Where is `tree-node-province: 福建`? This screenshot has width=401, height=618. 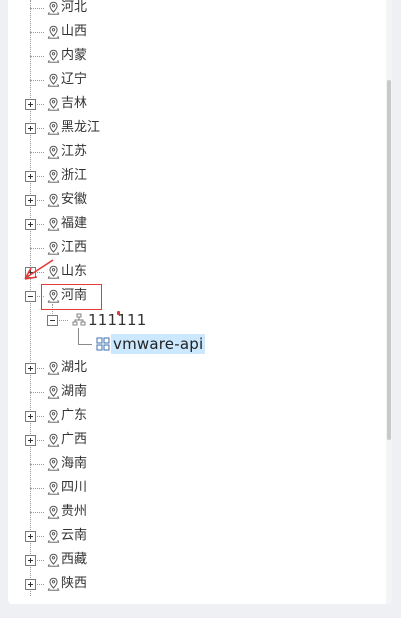 tree-node-province: 福建 is located at coordinates (67, 224).